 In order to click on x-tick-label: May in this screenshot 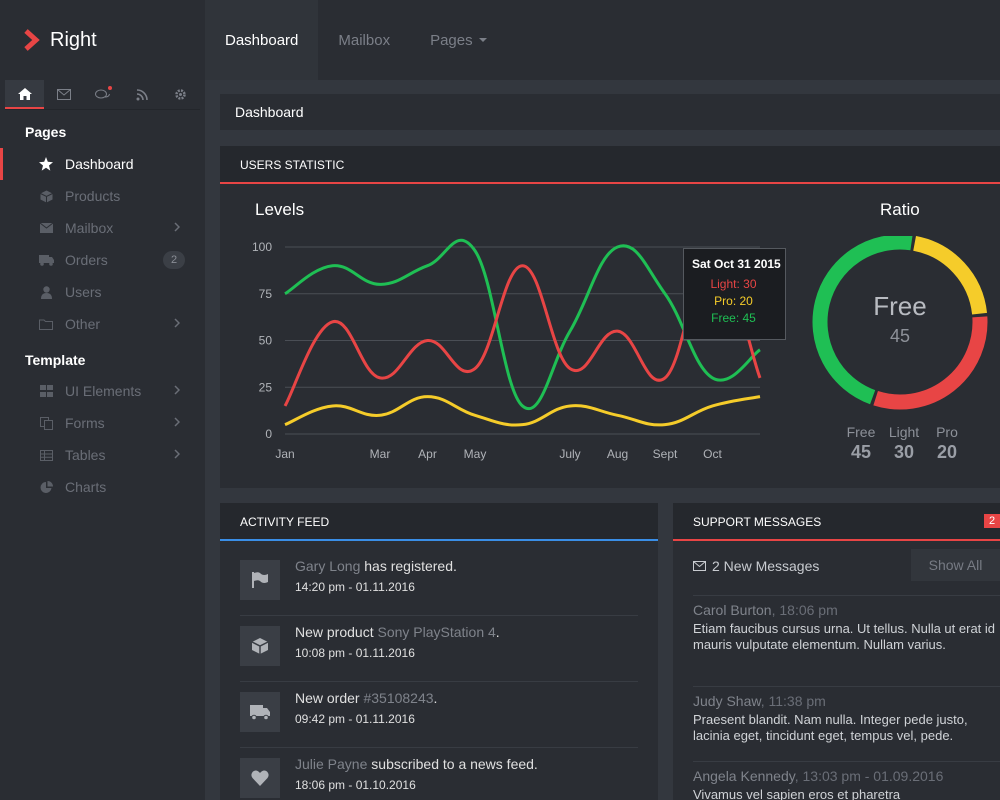, I will do `click(475, 454)`.